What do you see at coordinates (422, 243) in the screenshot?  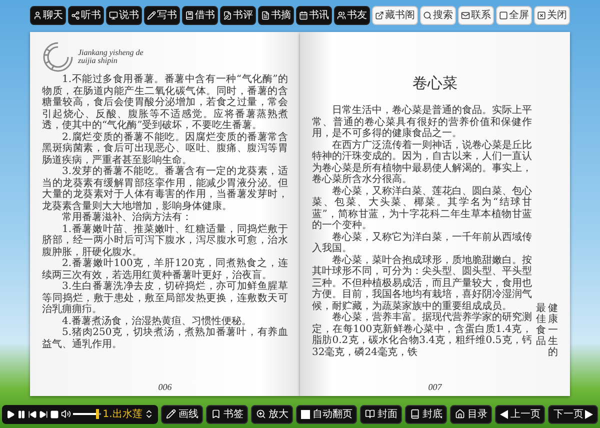 I see `paragraph: 卷心菜，又称它为洋白菜，一千年前从西域传入我国。` at bounding box center [422, 243].